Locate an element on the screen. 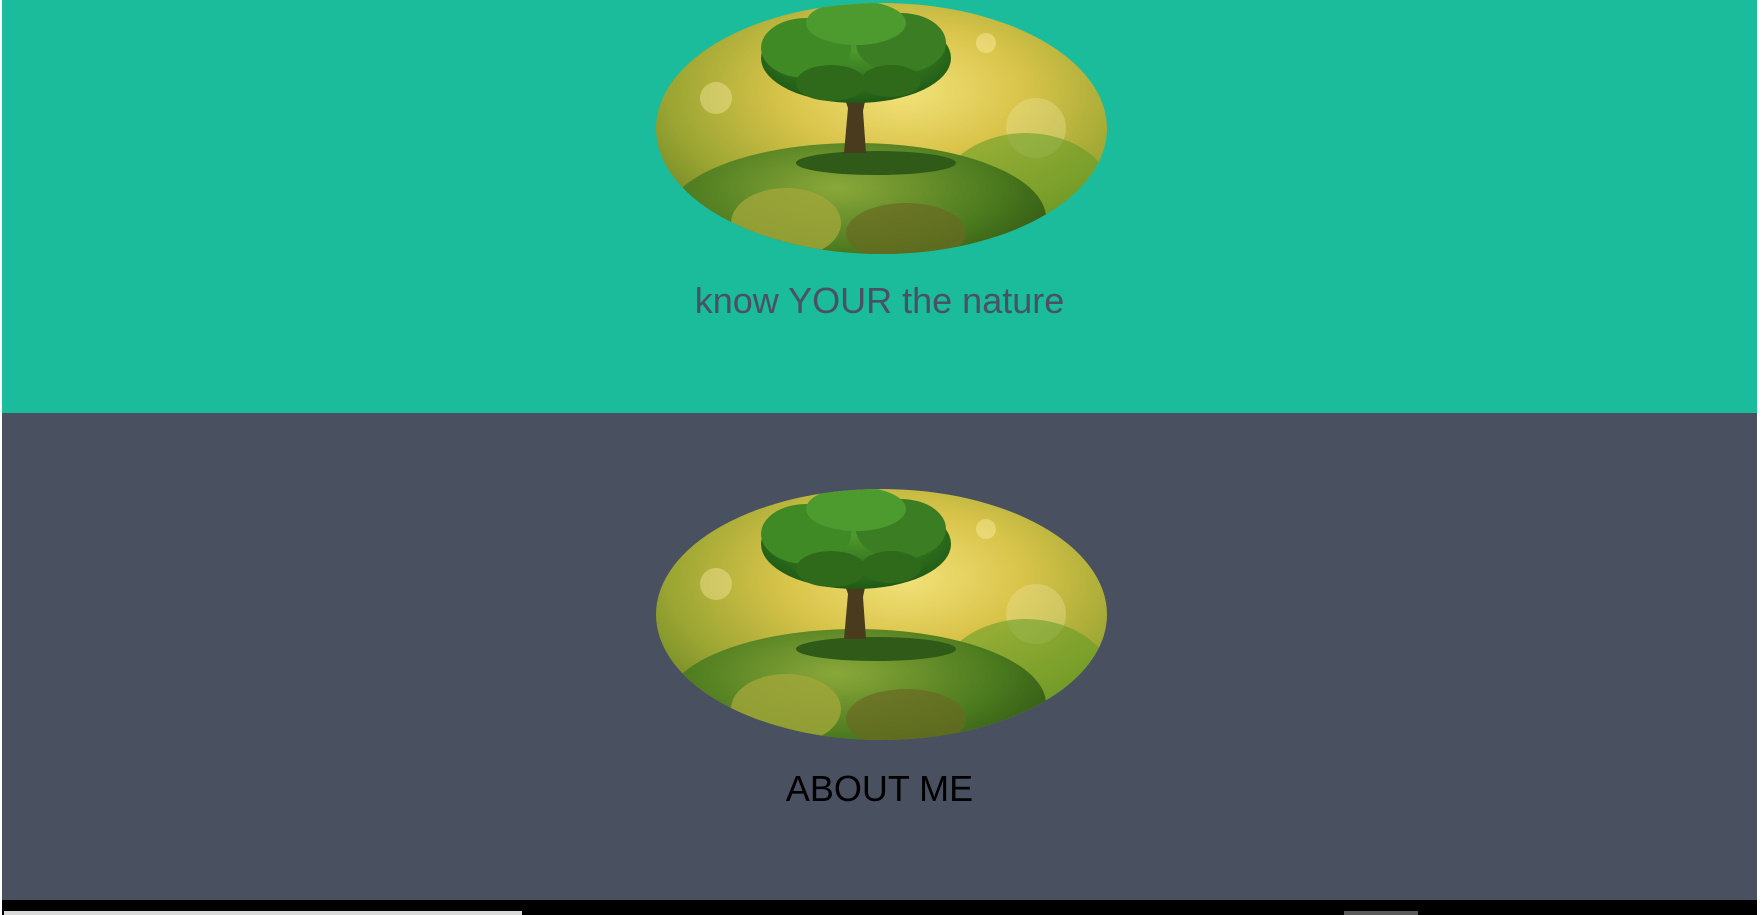 This screenshot has height=915, width=1761. page-edge is located at coordinates (1759, 457).